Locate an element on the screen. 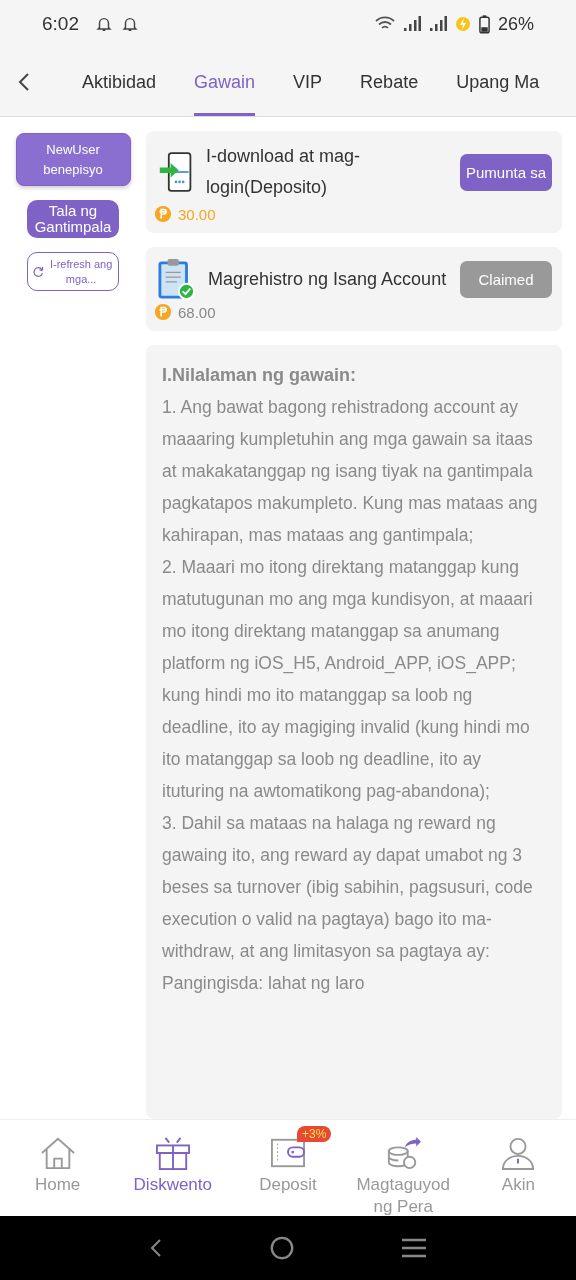 The height and width of the screenshot is (1280, 576). home-button-icon is located at coordinates (282, 1248).